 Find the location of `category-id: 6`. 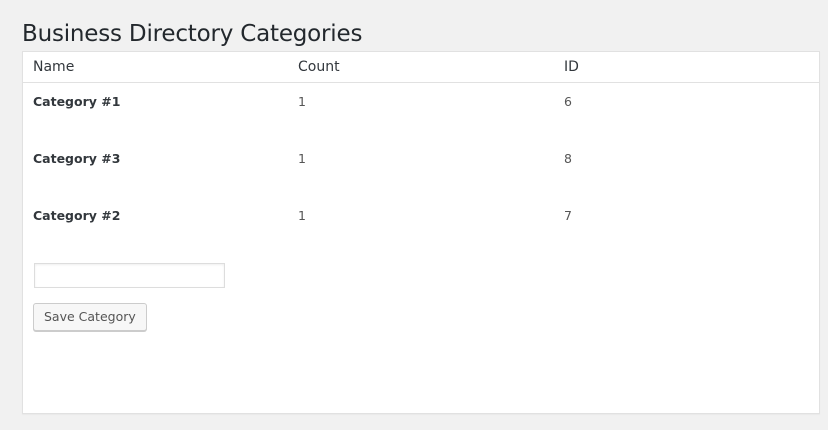

category-id: 6 is located at coordinates (568, 101).